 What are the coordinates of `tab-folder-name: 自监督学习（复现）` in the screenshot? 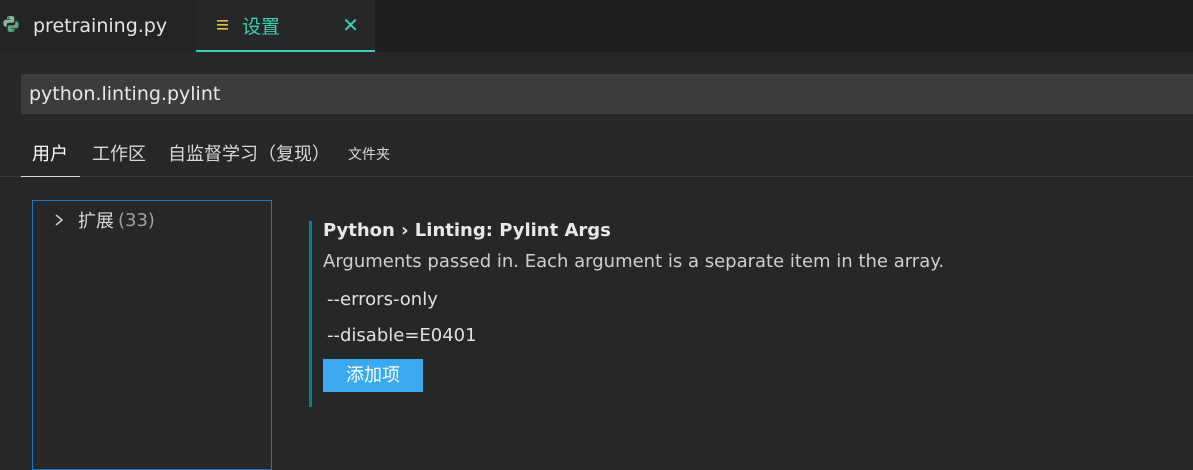 It's located at (249, 155).